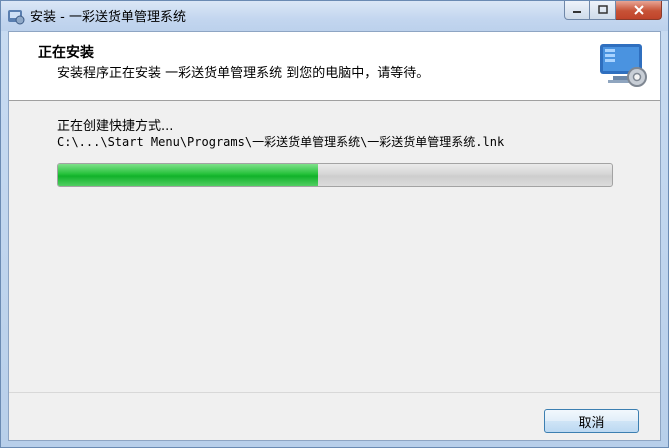  I want to click on close-button, so click(639, 10).